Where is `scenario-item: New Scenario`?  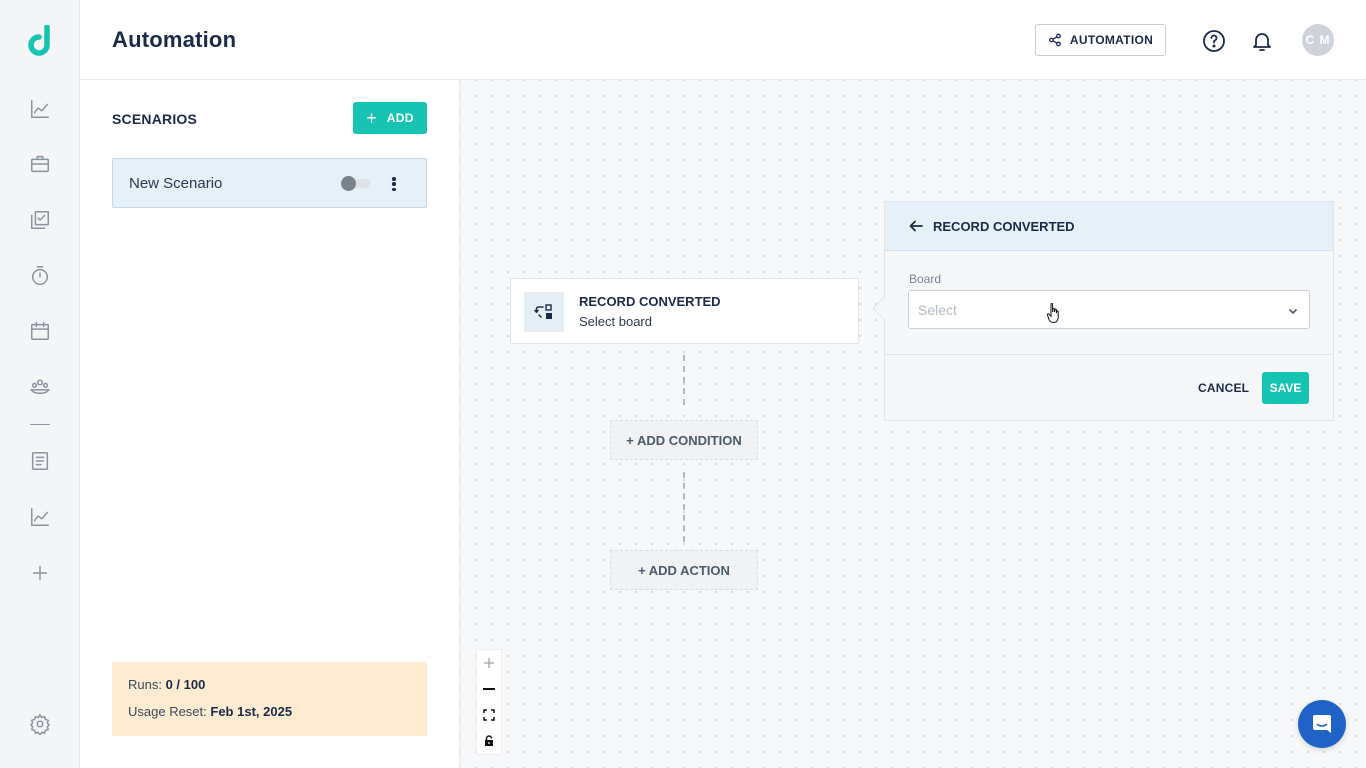 scenario-item: New Scenario is located at coordinates (269, 183).